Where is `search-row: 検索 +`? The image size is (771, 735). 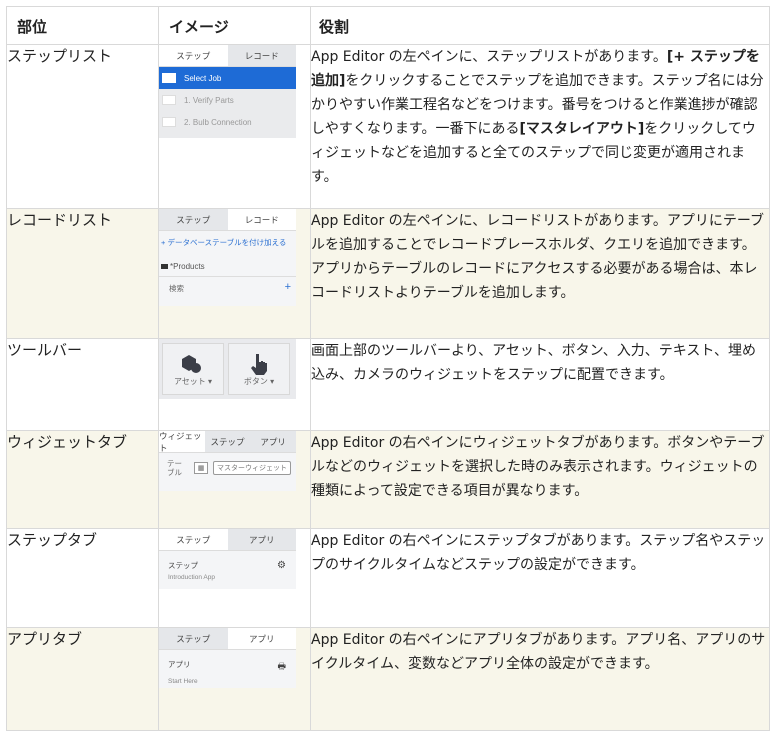
search-row: 検索 + is located at coordinates (230, 287).